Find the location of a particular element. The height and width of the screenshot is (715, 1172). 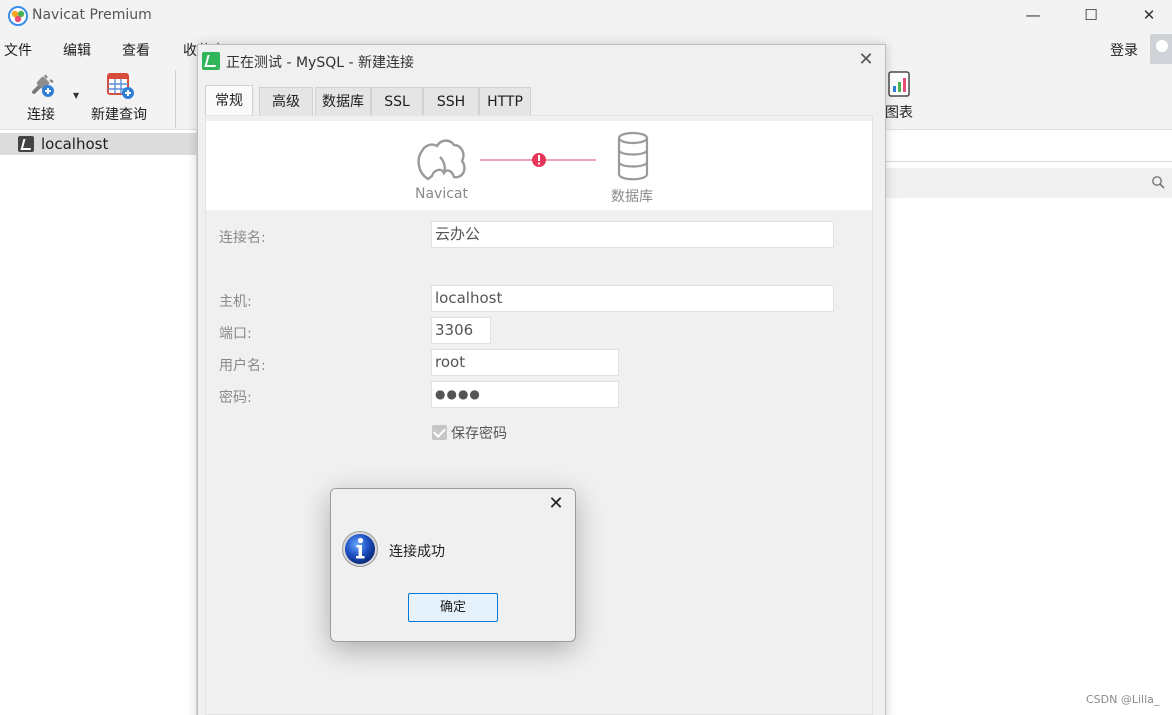

password-label: 密码: is located at coordinates (235, 398).